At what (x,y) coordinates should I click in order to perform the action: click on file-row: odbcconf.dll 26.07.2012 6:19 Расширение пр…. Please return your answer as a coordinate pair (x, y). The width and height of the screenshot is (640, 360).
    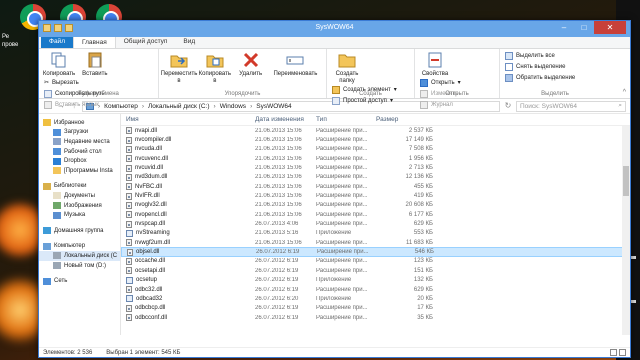
    Looking at the image, I should click on (375, 317).